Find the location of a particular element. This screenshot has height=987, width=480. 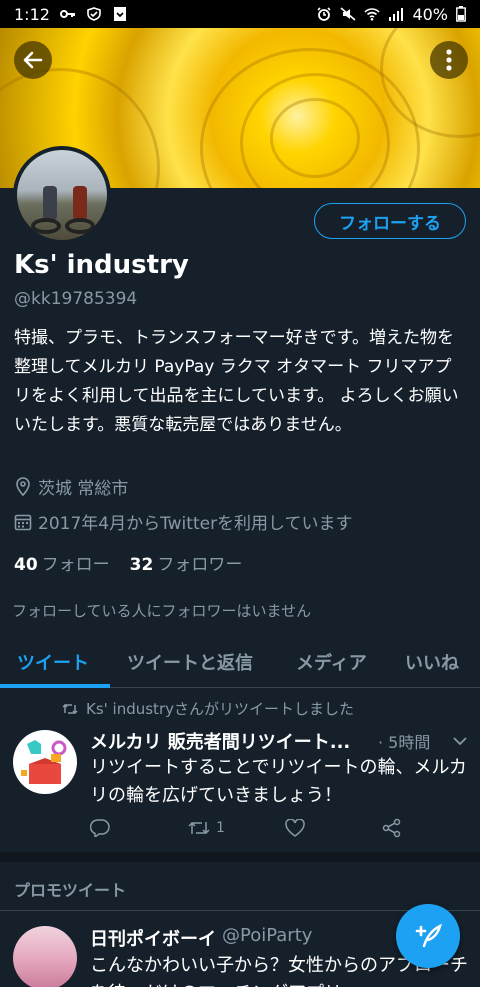

following-count: 40 is located at coordinates (26, 565).